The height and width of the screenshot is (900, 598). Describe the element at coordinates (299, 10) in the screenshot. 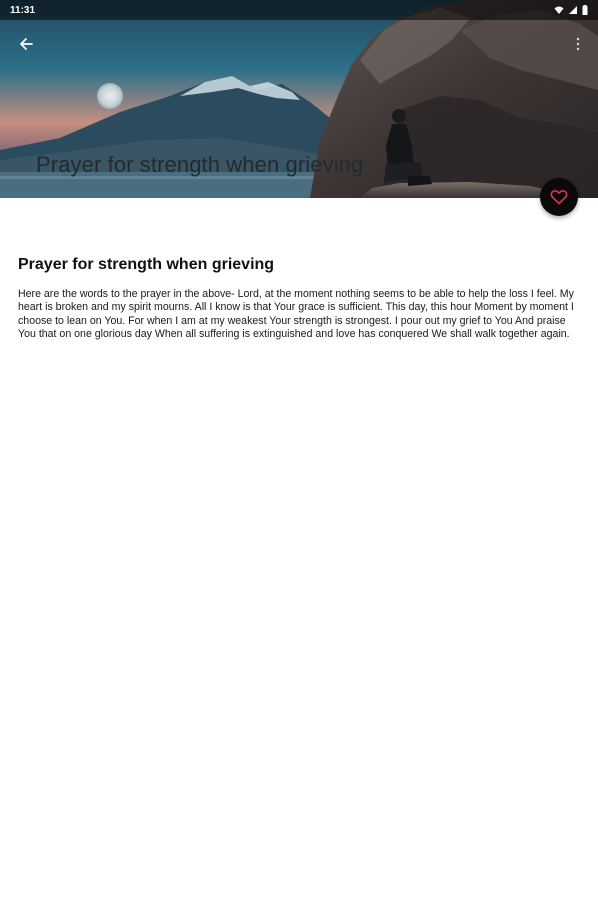

I see `status-bar: 11:31` at that location.